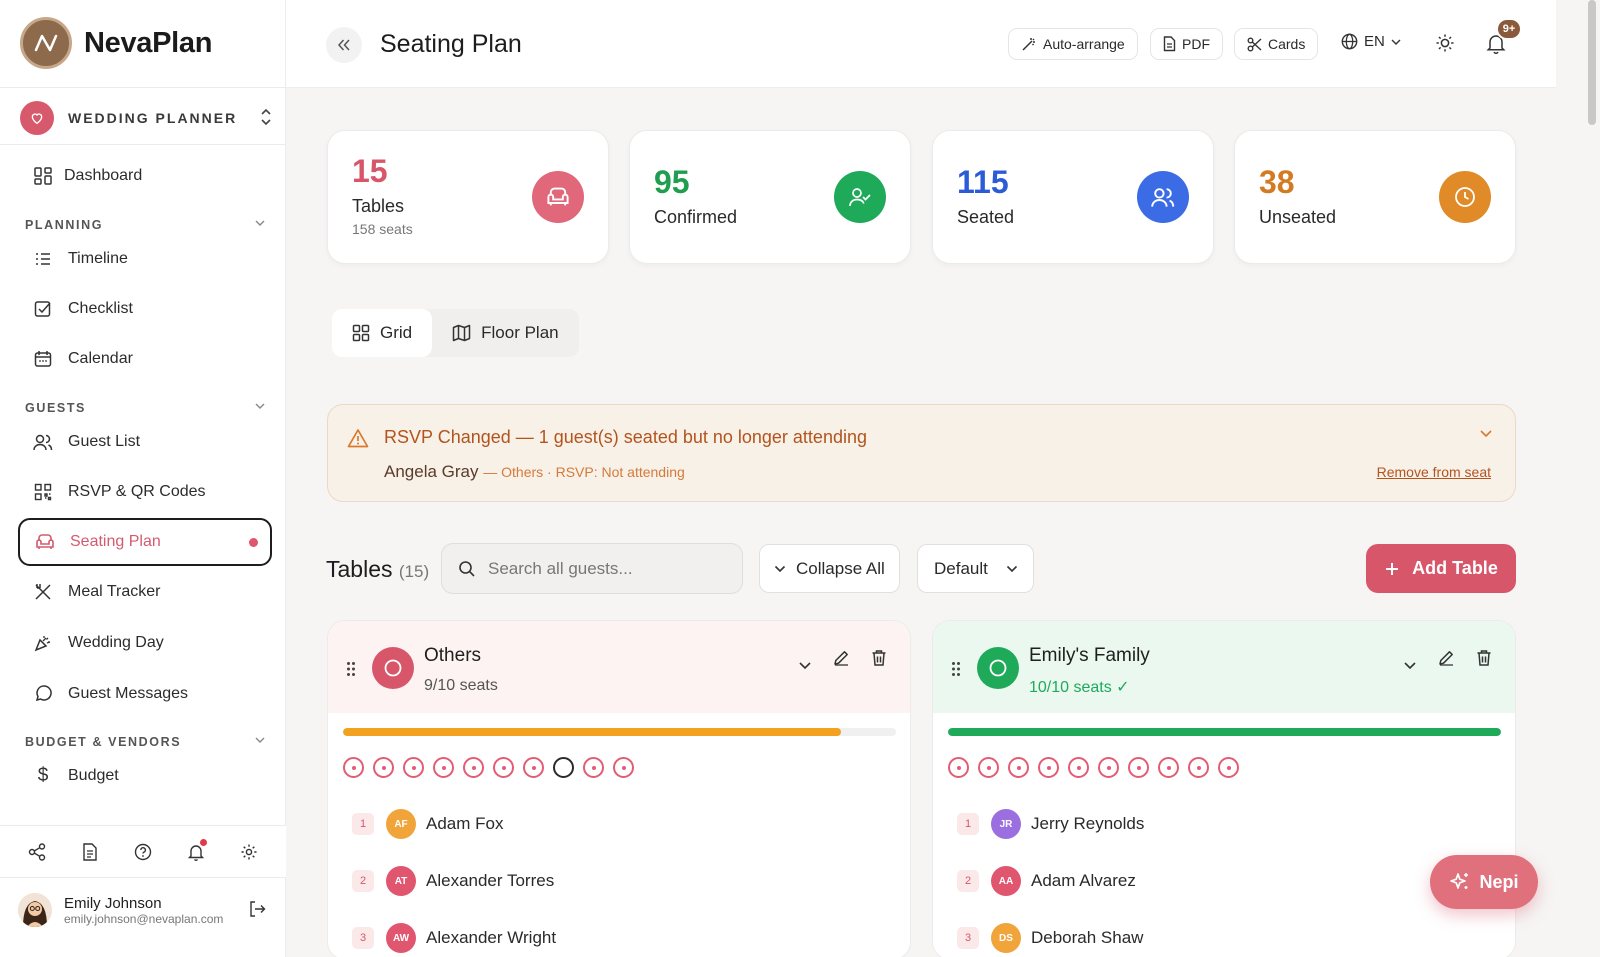 This screenshot has width=1600, height=957. Describe the element at coordinates (146, 910) in the screenshot. I see `user-profile: Emily Johnson emily.johnson@nevaplan.com` at that location.